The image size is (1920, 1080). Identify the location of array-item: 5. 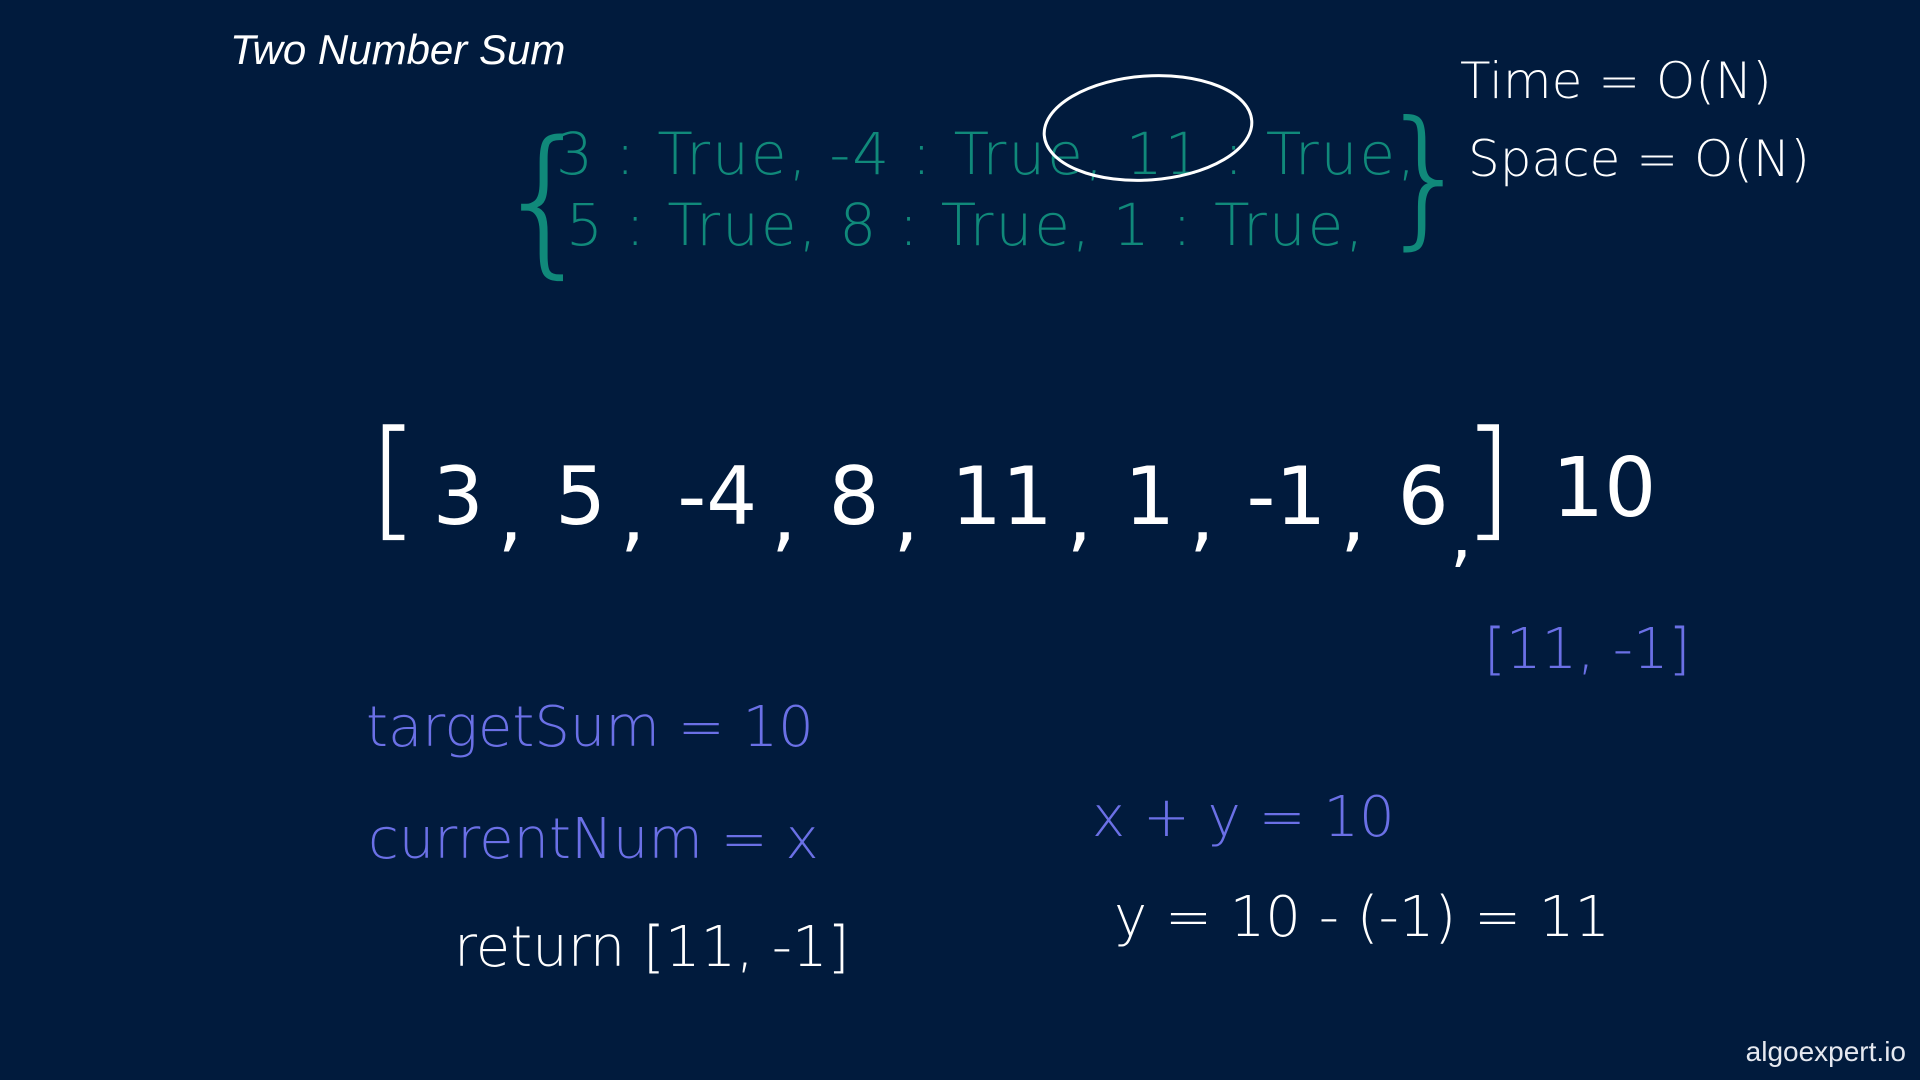
(580, 496).